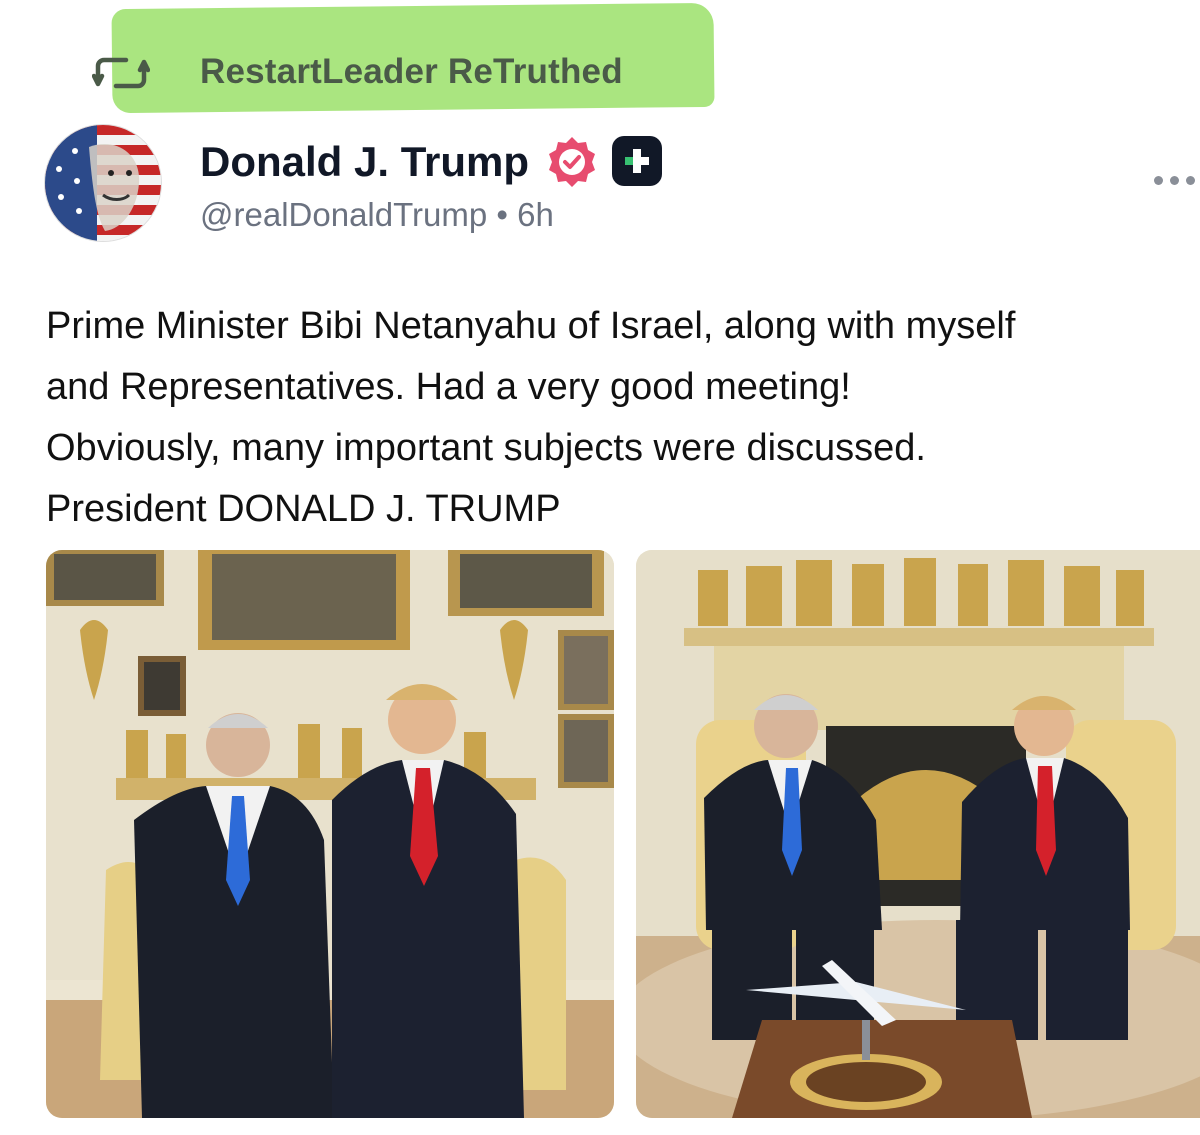  I want to click on retruth-header: RestartLeader ReTruthed, so click(600, 57).